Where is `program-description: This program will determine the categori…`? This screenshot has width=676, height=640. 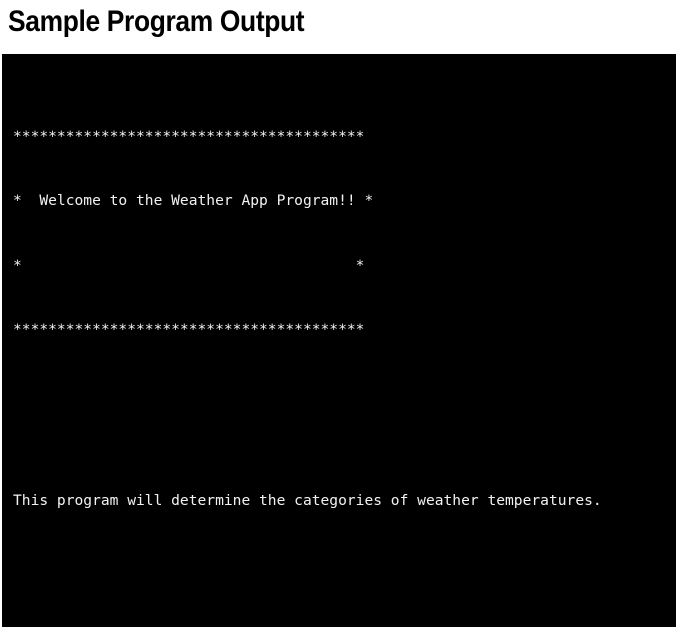 program-description: This program will determine the categori… is located at coordinates (307, 501).